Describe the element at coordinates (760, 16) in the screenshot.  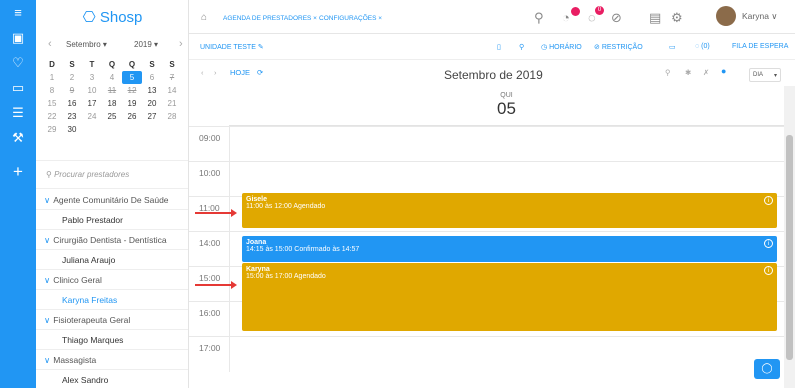
I see `user-menu: Karyna ∨` at that location.